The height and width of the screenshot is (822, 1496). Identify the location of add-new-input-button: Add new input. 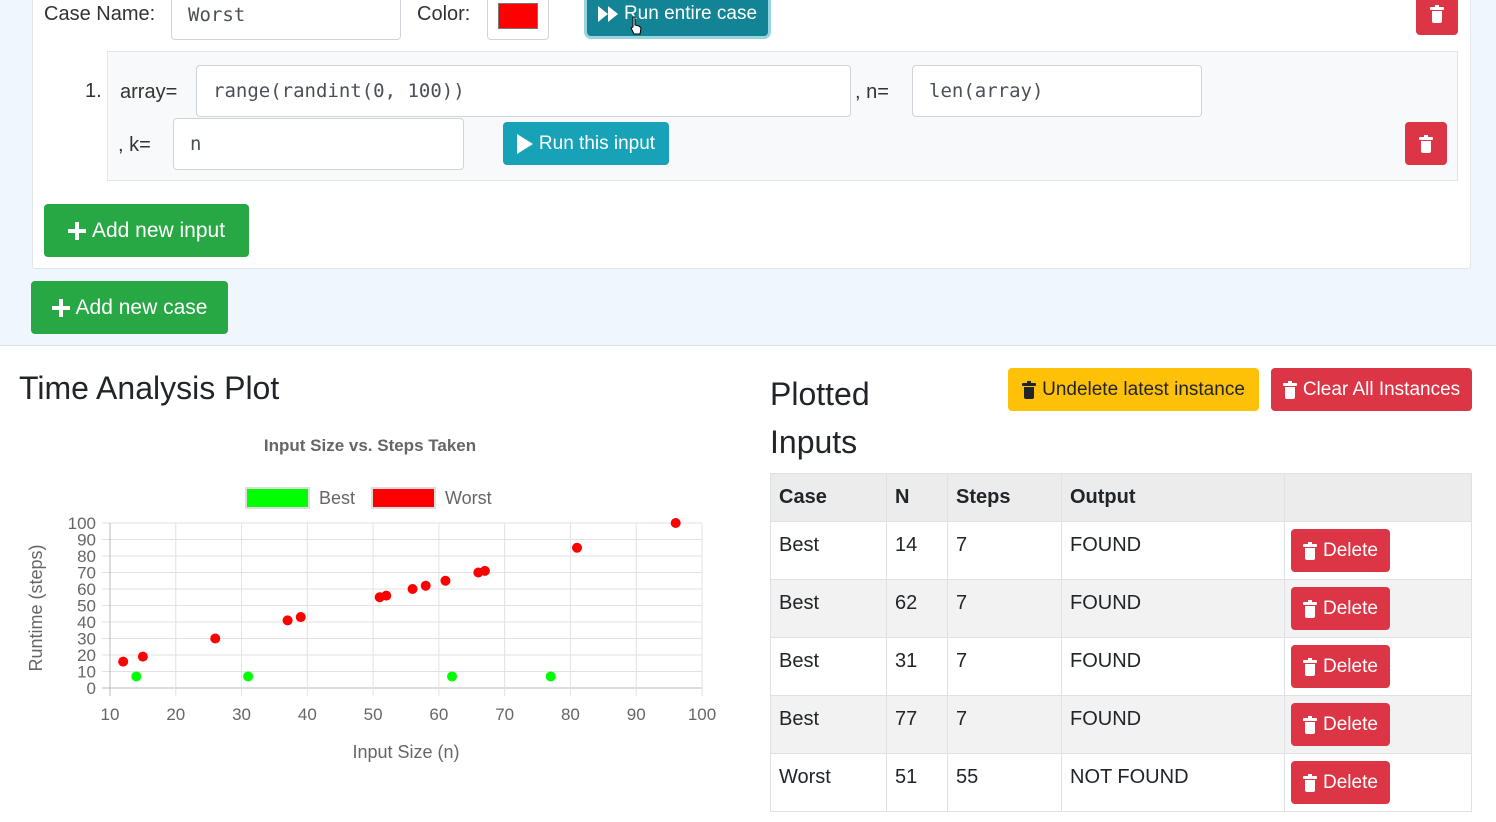
(146, 230).